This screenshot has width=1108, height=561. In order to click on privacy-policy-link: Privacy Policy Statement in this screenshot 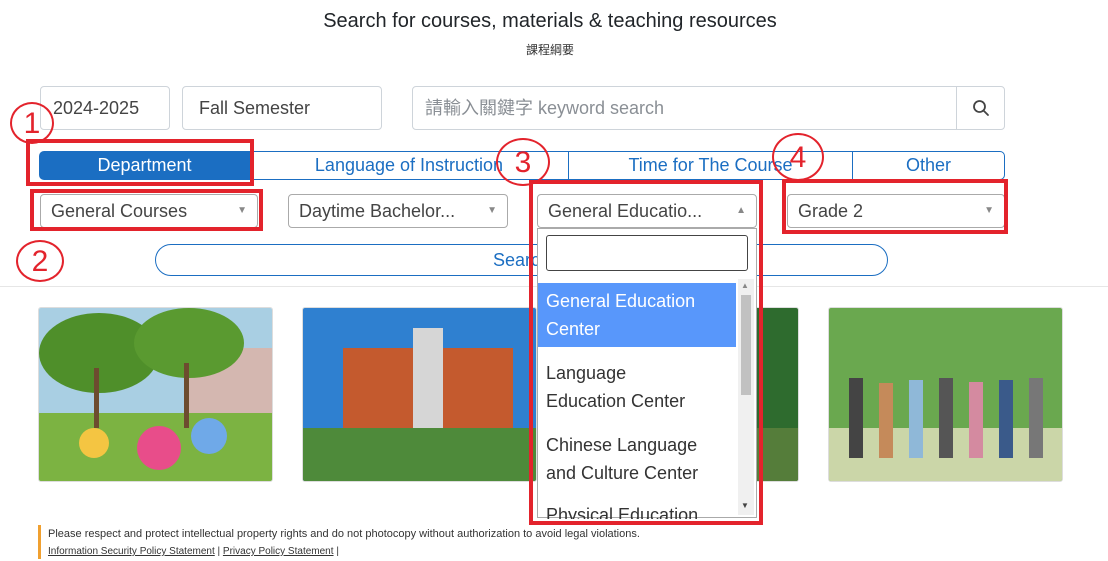, I will do `click(278, 551)`.